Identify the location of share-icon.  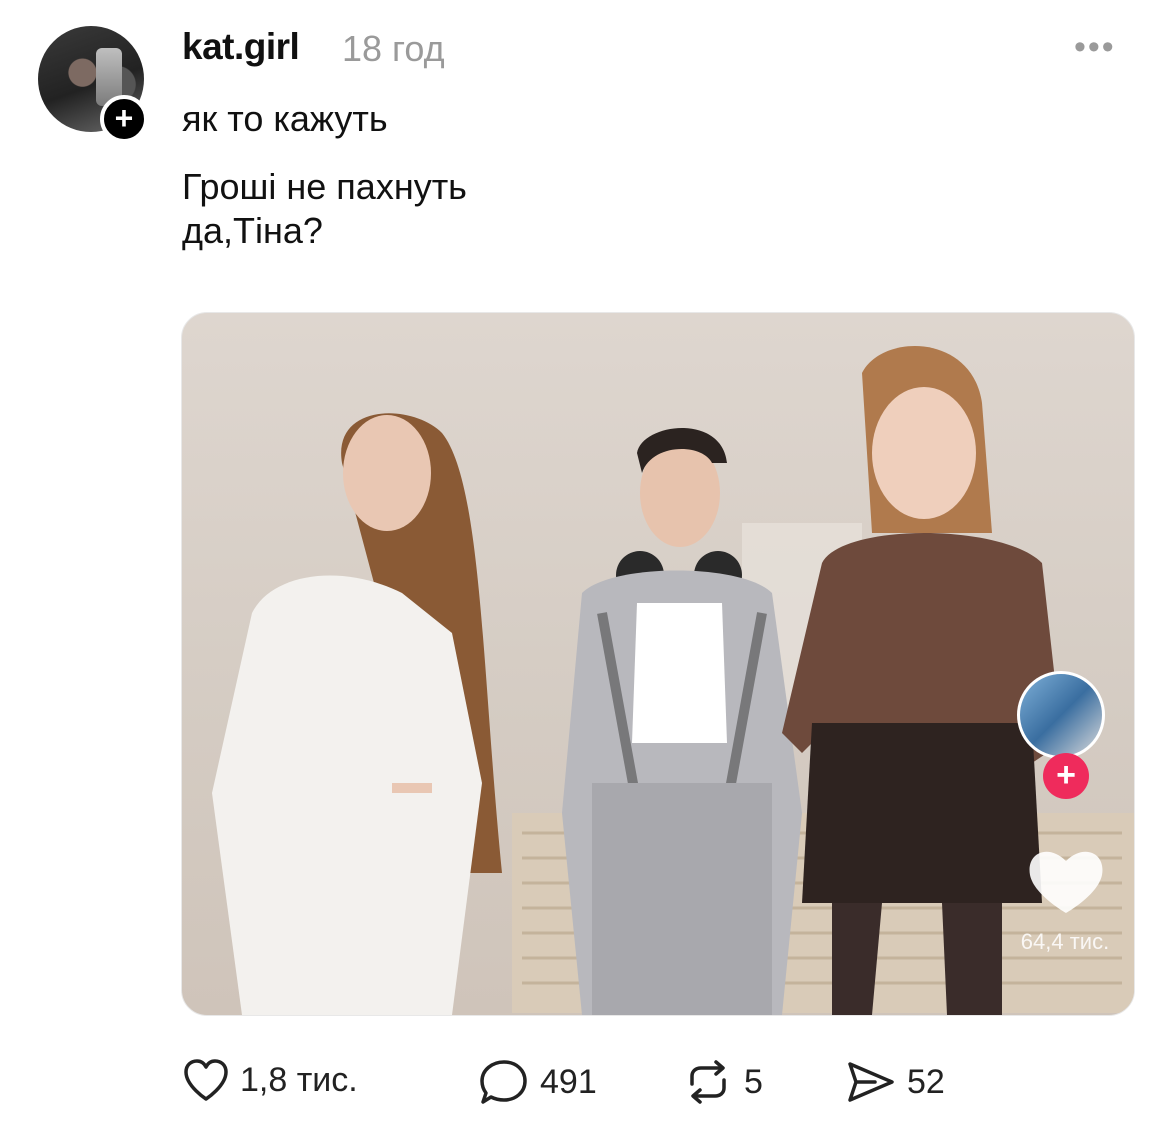
(871, 1082).